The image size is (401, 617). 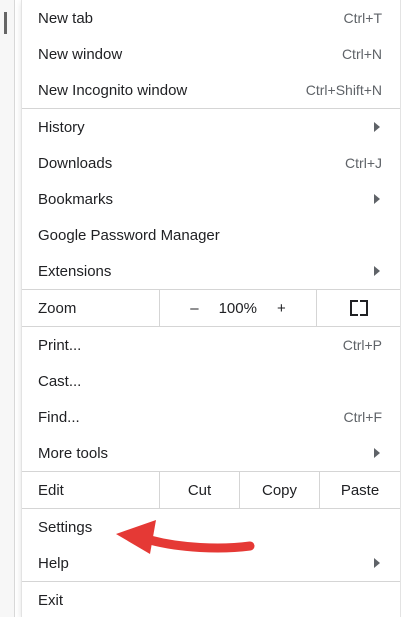 I want to click on menu-item-label: More tools, so click(x=73, y=453).